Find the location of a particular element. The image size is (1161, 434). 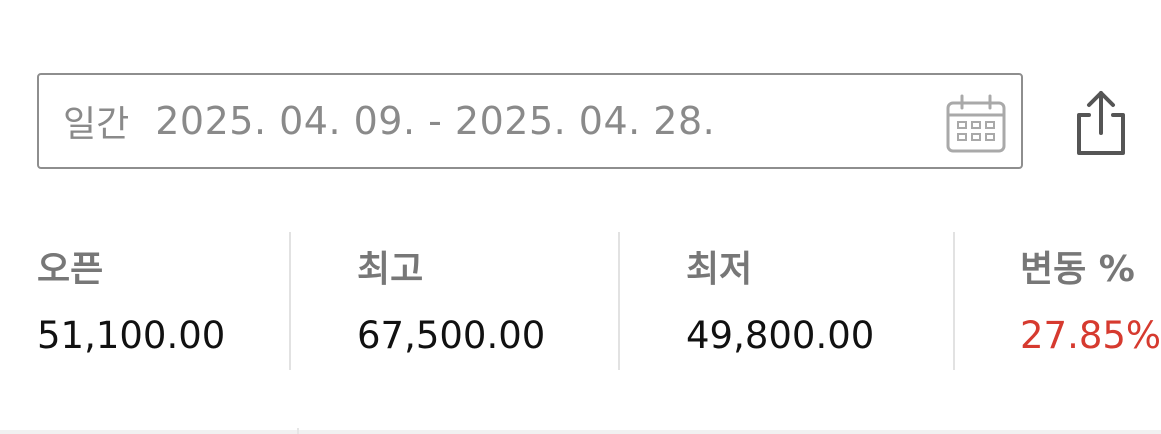

stat-low-value: 49,800.00 is located at coordinates (780, 335).